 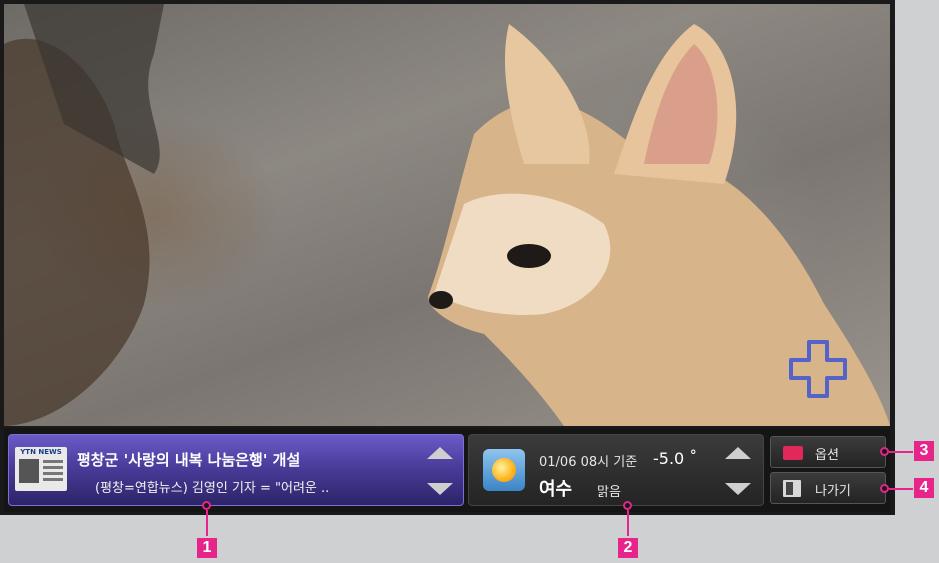 What do you see at coordinates (793, 453) in the screenshot?
I see `red-key-icon` at bounding box center [793, 453].